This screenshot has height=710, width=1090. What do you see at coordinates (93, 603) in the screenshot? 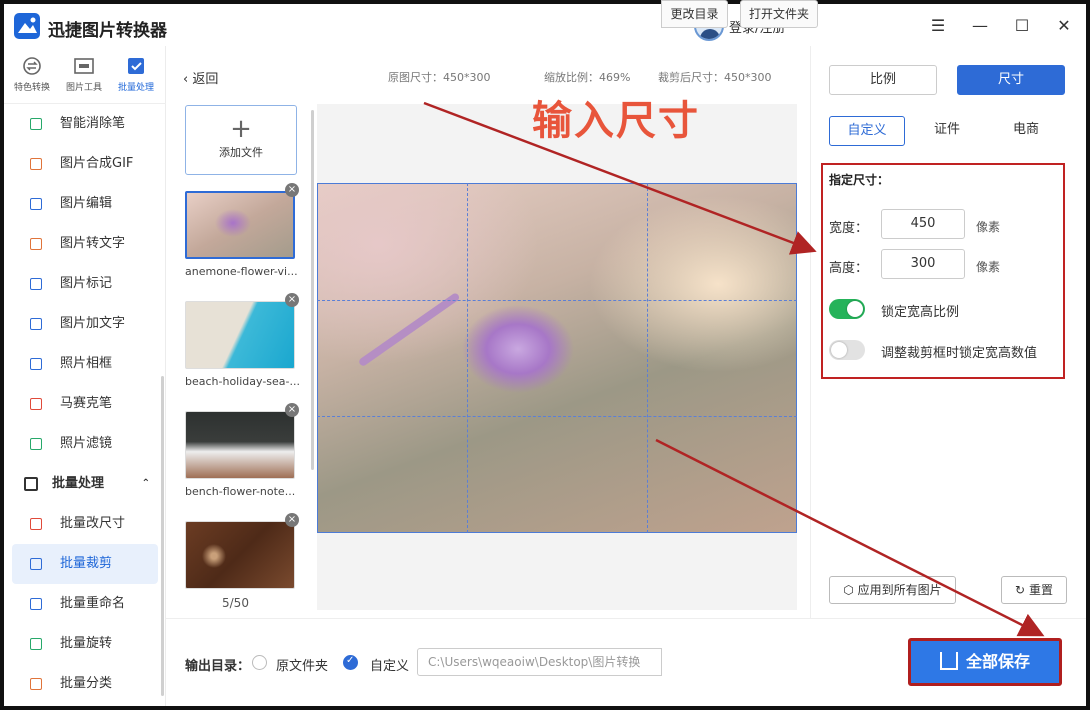
I see `sidebar-item-label: 批量重命名` at bounding box center [93, 603].